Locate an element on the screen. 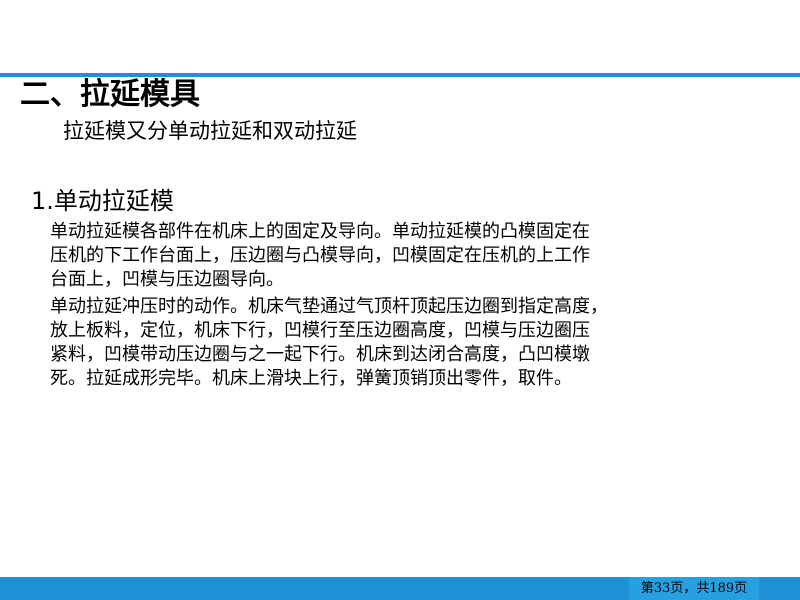  slide-heading: 二、拉延模具 is located at coordinates (110, 94).